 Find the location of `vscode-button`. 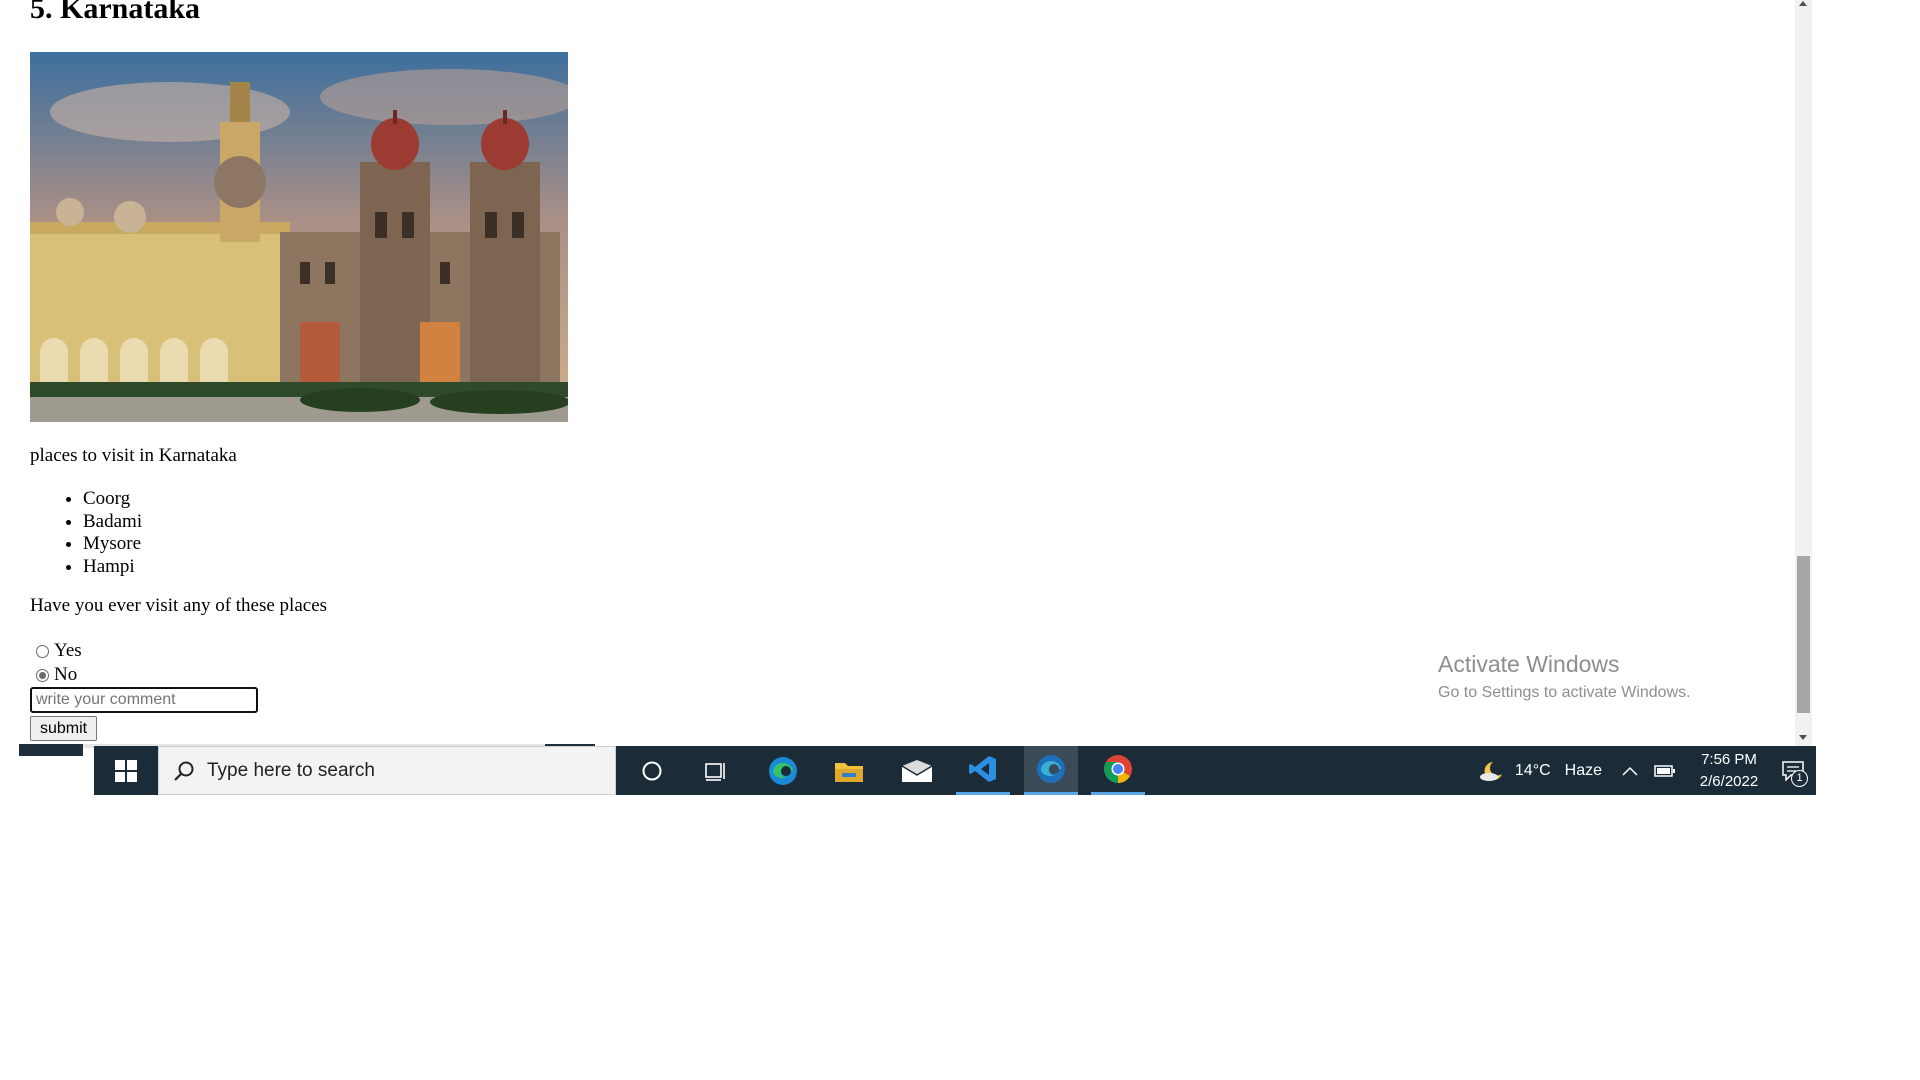

vscode-button is located at coordinates (983, 770).